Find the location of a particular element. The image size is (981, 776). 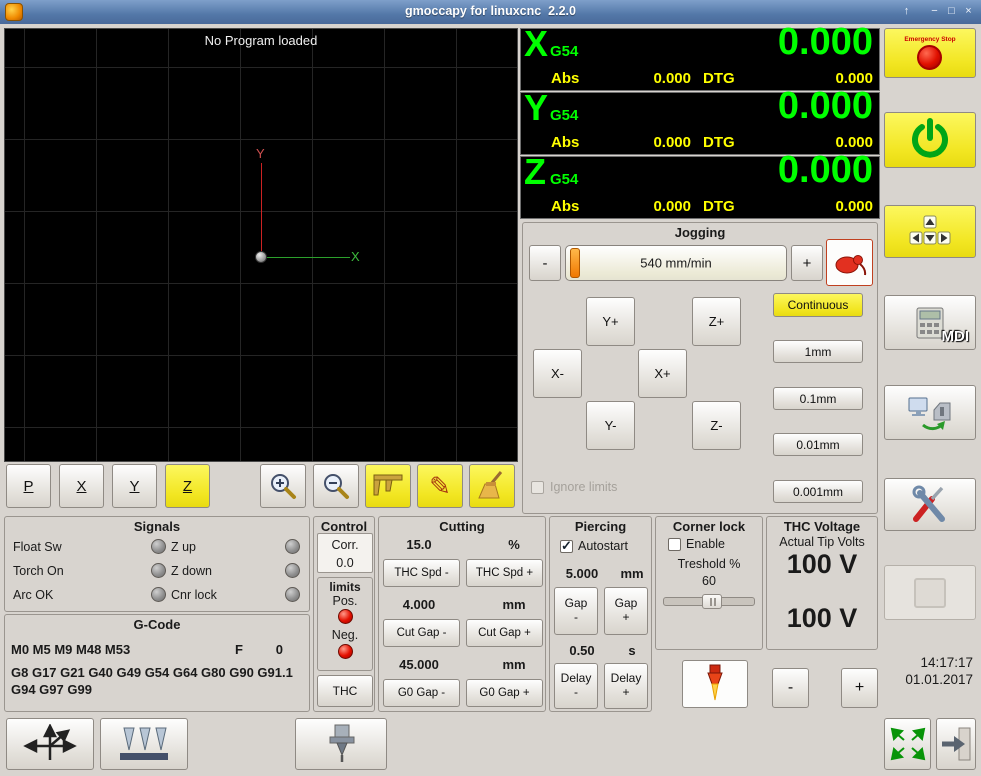

thc-speed-increase-button: THC Spd + is located at coordinates (504, 573).